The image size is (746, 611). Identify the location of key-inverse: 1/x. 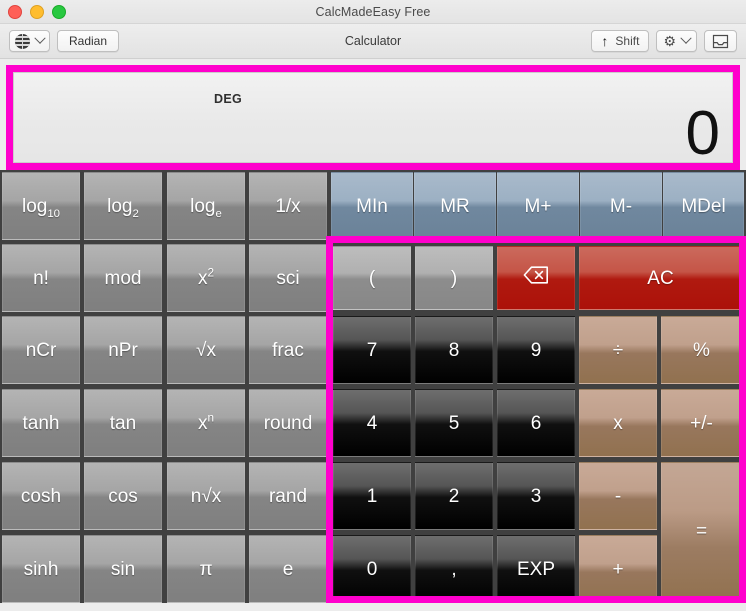
(288, 206).